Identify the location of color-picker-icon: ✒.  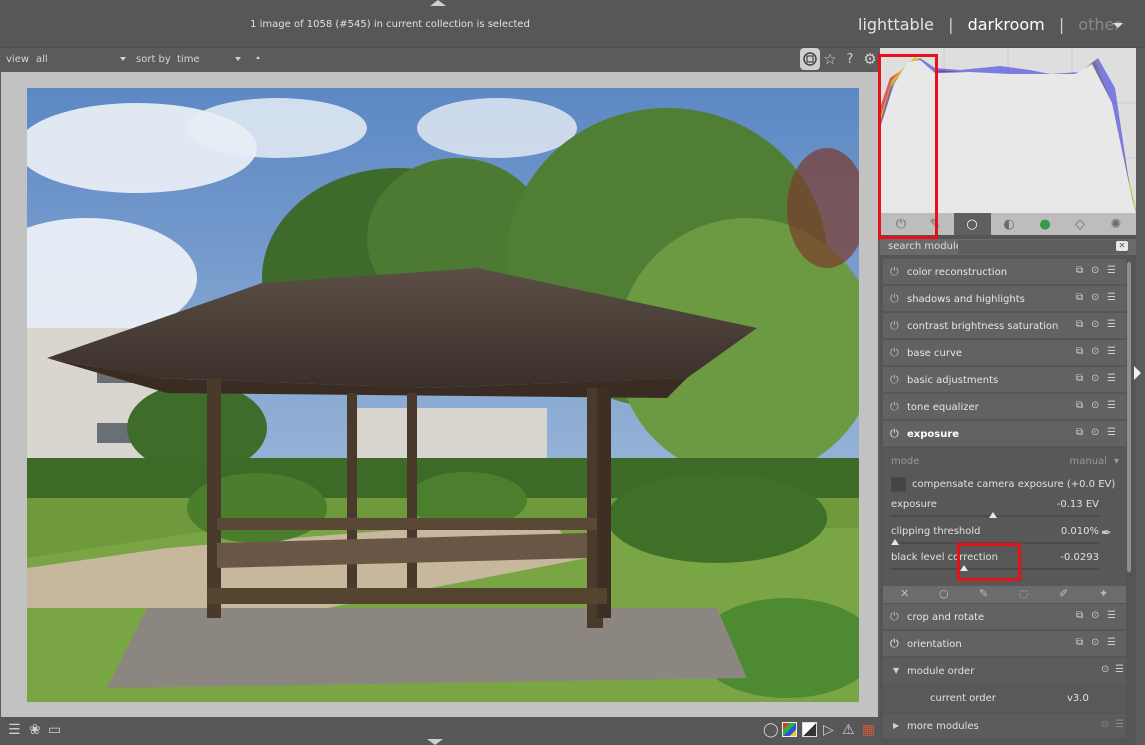
(1106, 533).